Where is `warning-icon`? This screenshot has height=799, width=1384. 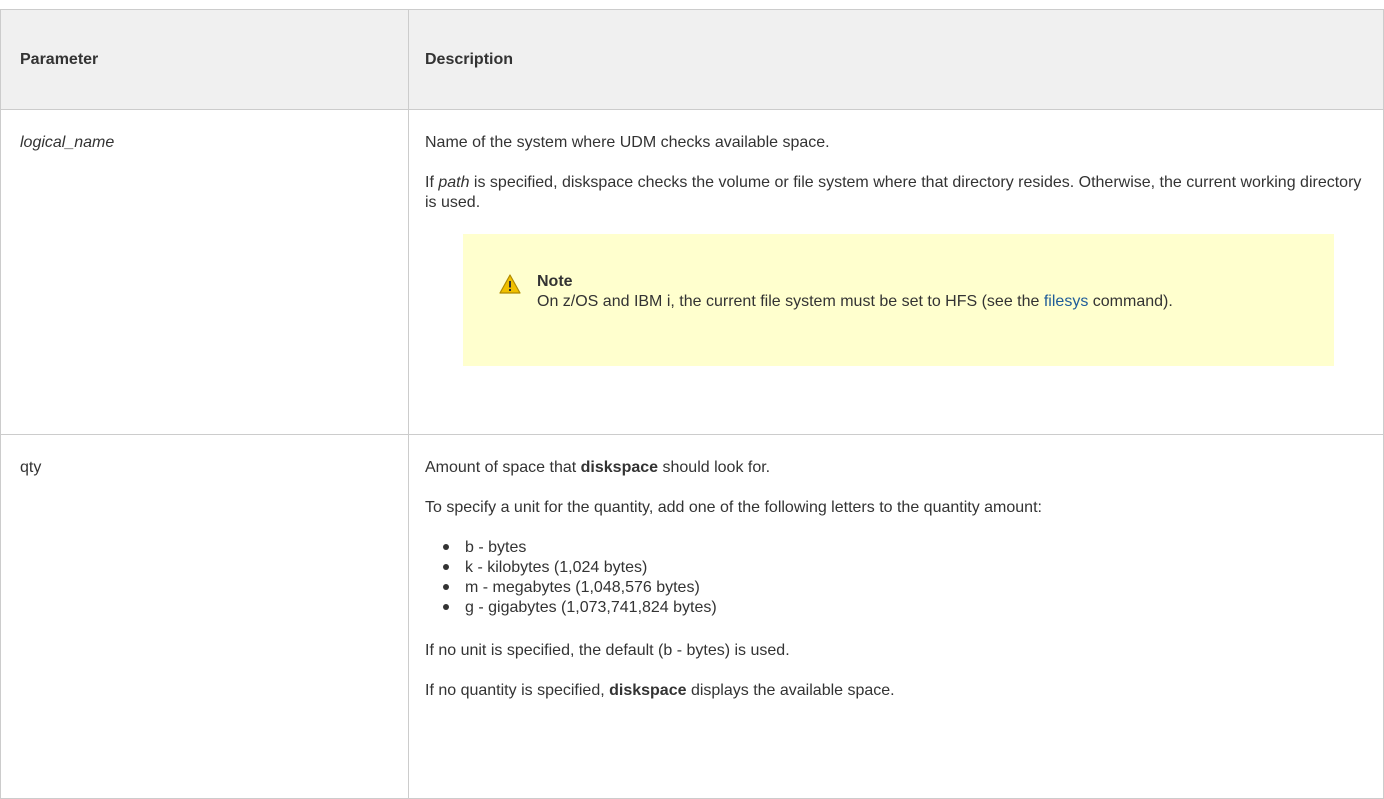
warning-icon is located at coordinates (510, 284).